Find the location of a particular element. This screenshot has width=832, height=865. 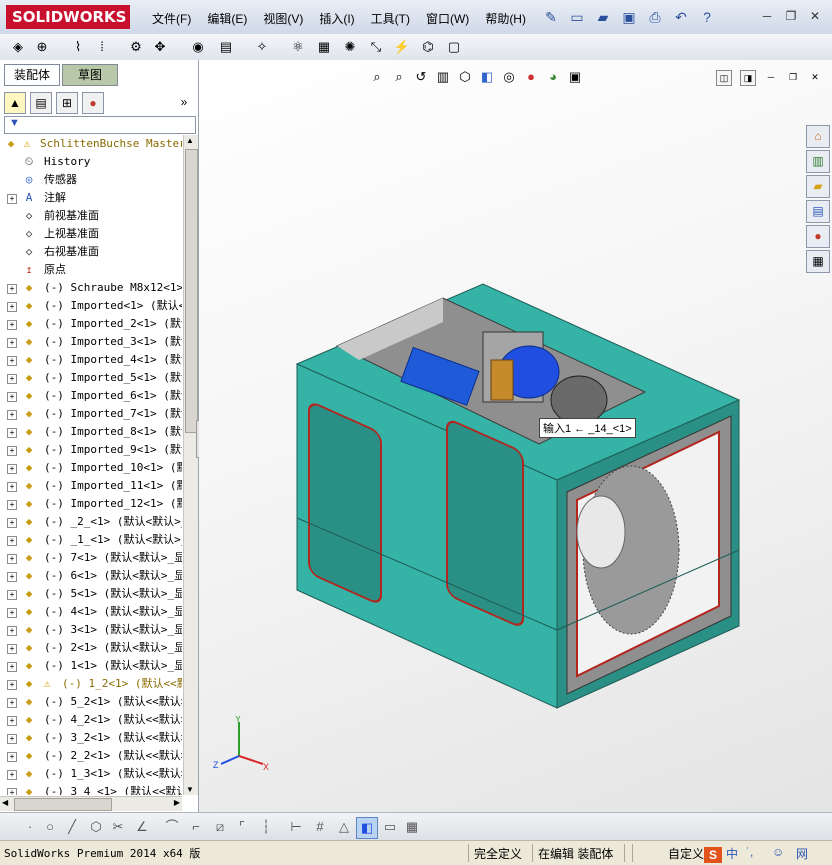

help-icon: ? is located at coordinates (707, 17).